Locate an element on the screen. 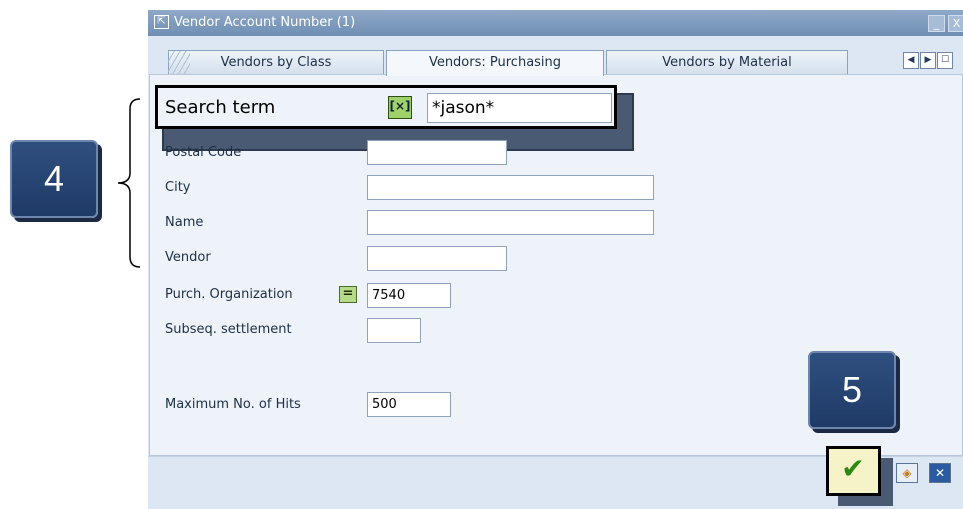  tab-label: Vendors by Class is located at coordinates (276, 62).